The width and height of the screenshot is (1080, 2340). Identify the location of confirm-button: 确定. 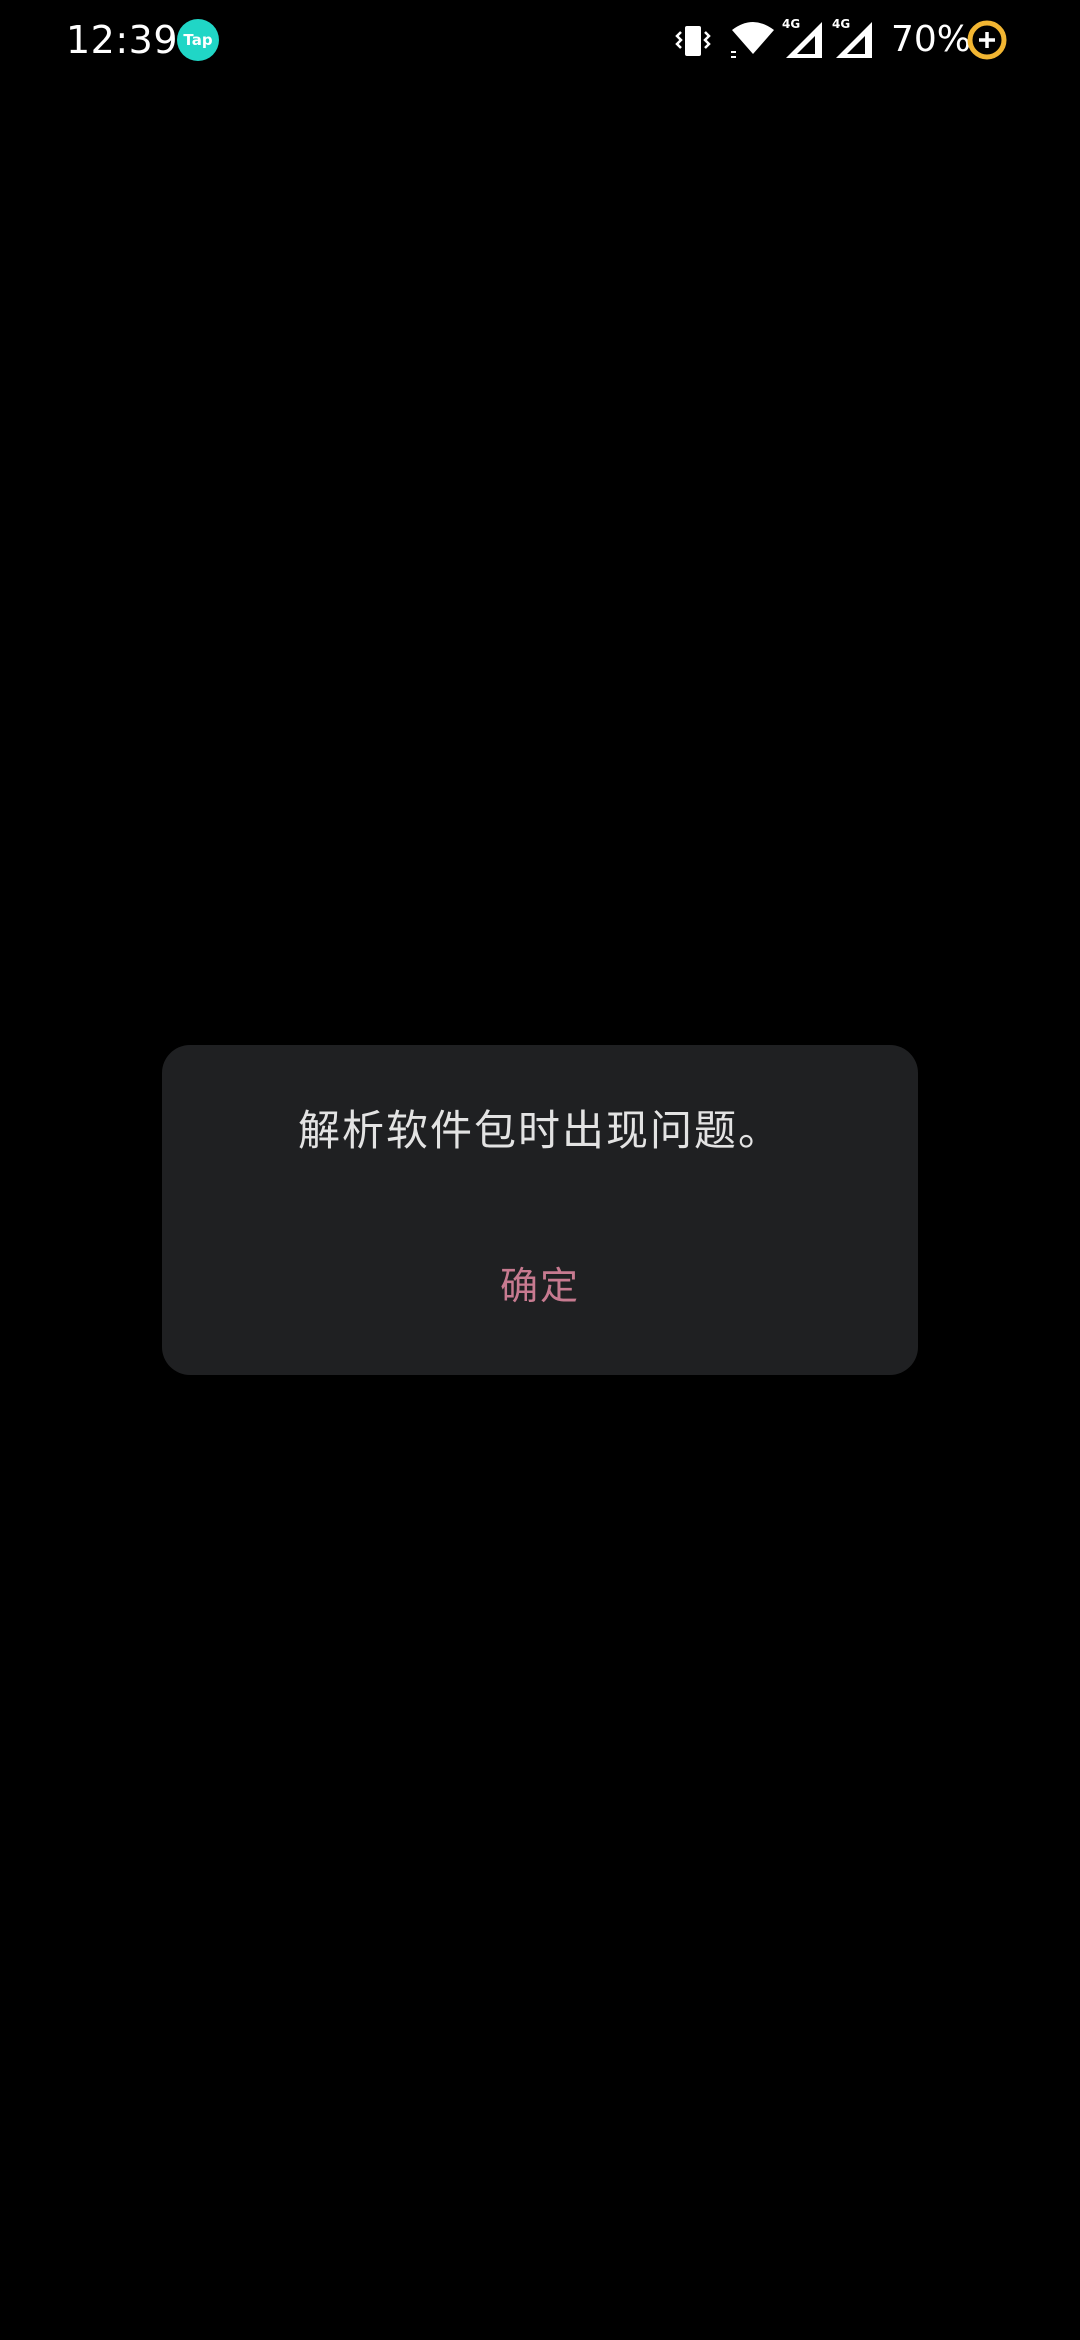
(540, 1286).